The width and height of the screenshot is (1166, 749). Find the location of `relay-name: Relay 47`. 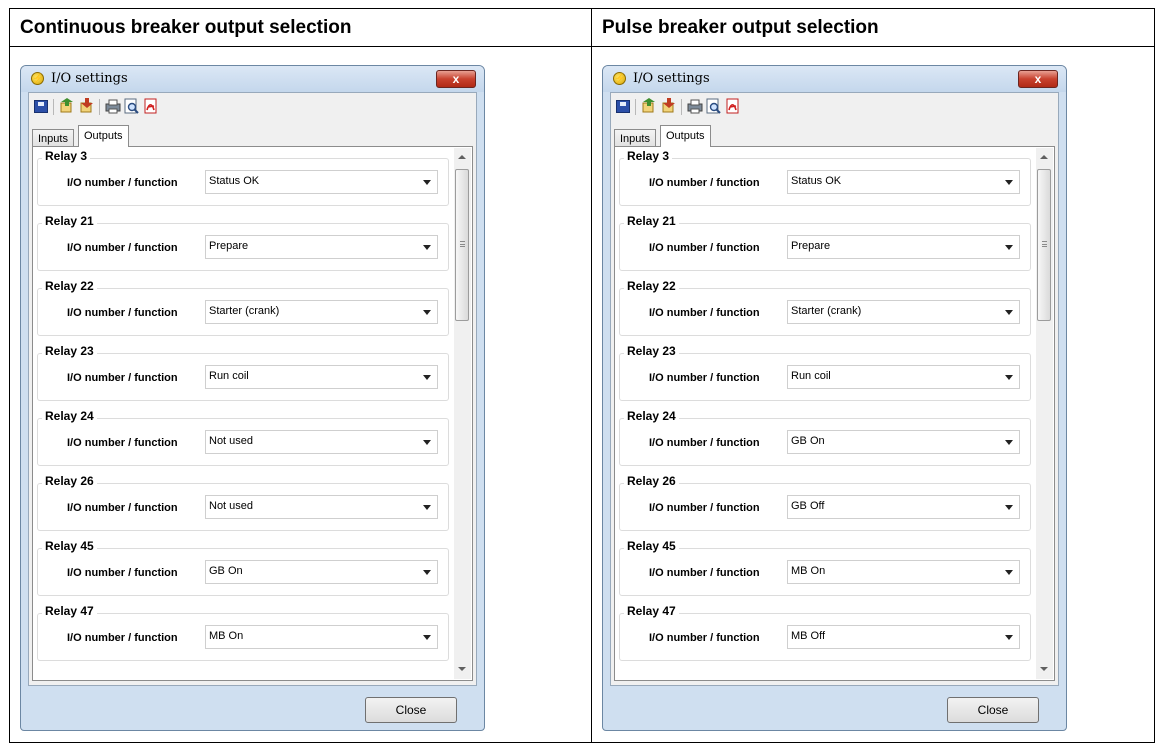

relay-name: Relay 47 is located at coordinates (651, 611).